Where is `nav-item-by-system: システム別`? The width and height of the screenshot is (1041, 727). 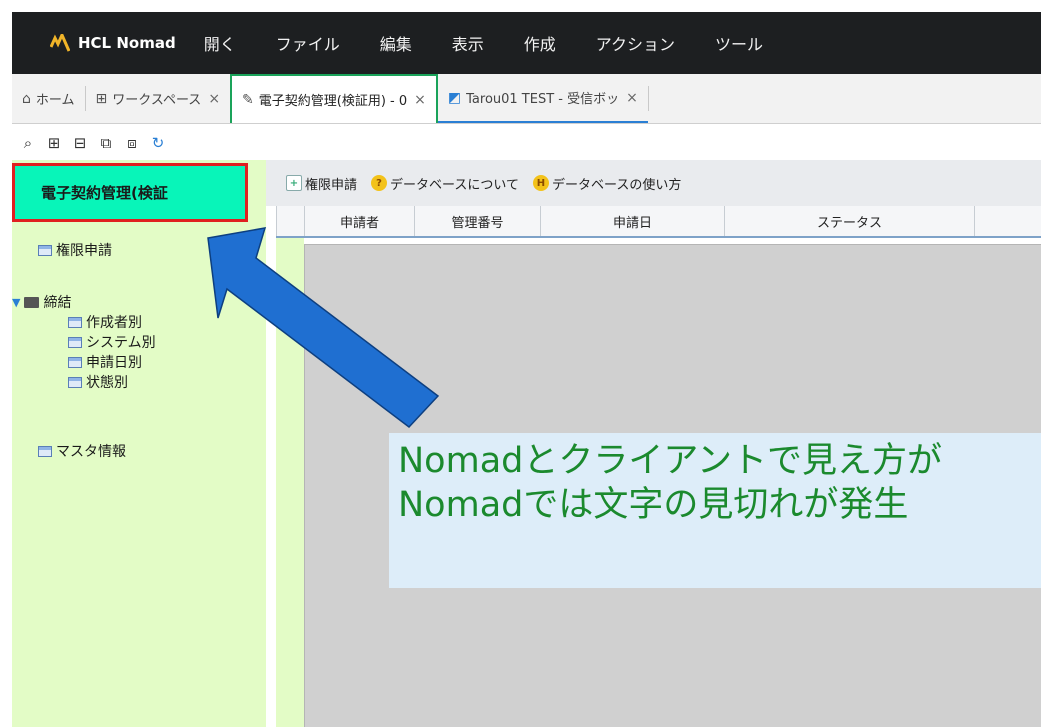
nav-item-by-system: システム別 is located at coordinates (112, 342).